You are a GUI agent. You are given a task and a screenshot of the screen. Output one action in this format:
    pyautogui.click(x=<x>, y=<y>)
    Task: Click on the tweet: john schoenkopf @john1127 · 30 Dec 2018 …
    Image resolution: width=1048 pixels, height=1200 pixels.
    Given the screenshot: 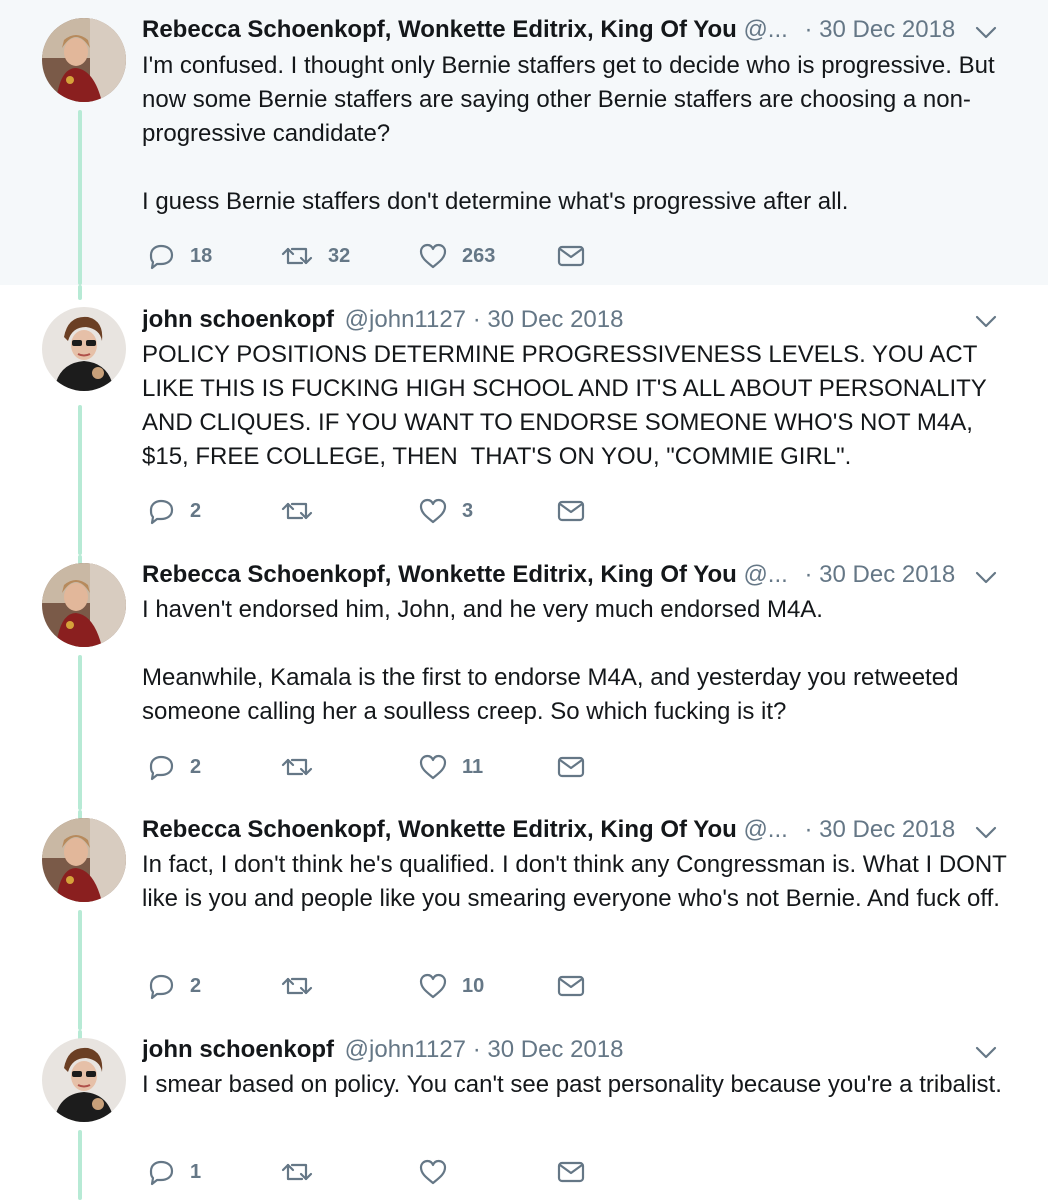 What is the action you would take?
    pyautogui.click(x=524, y=1115)
    